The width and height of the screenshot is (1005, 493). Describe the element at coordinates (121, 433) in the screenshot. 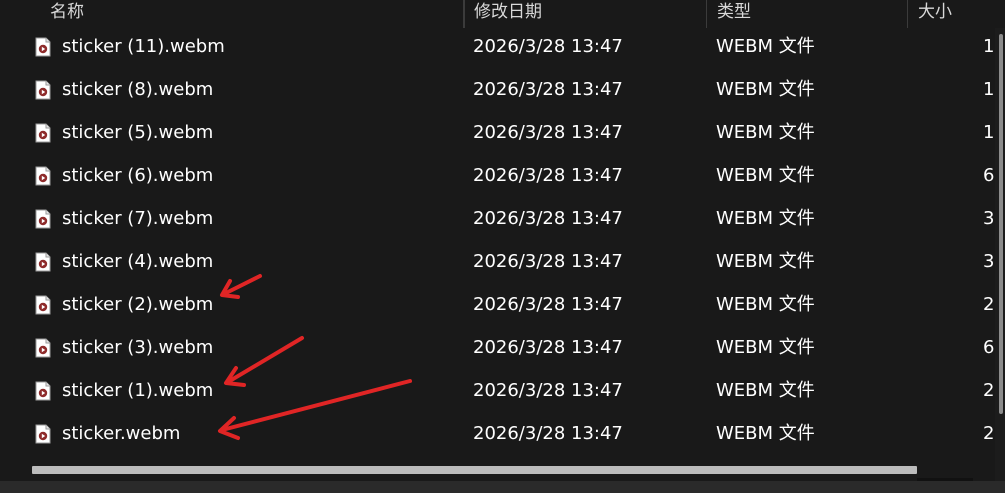

I see `file-name: sticker.webm` at that location.